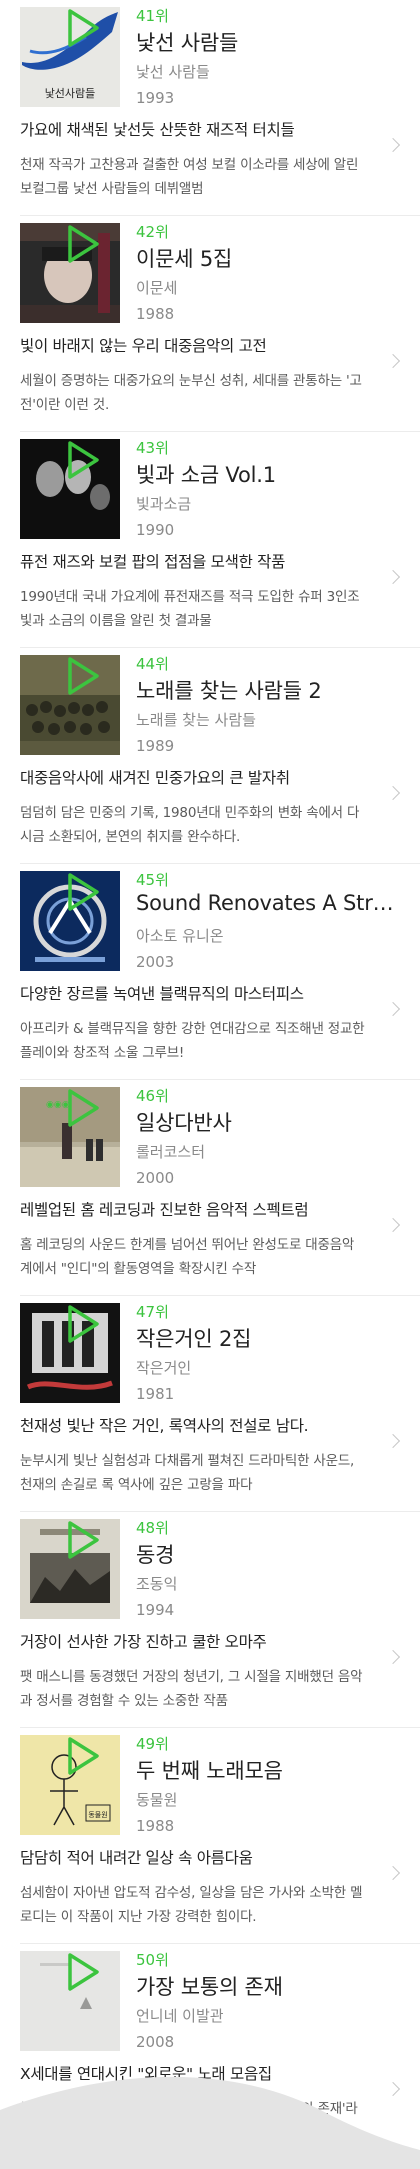 Image resolution: width=420 pixels, height=2169 pixels. What do you see at coordinates (271, 42) in the screenshot?
I see `album-title: 낯선 사람들` at bounding box center [271, 42].